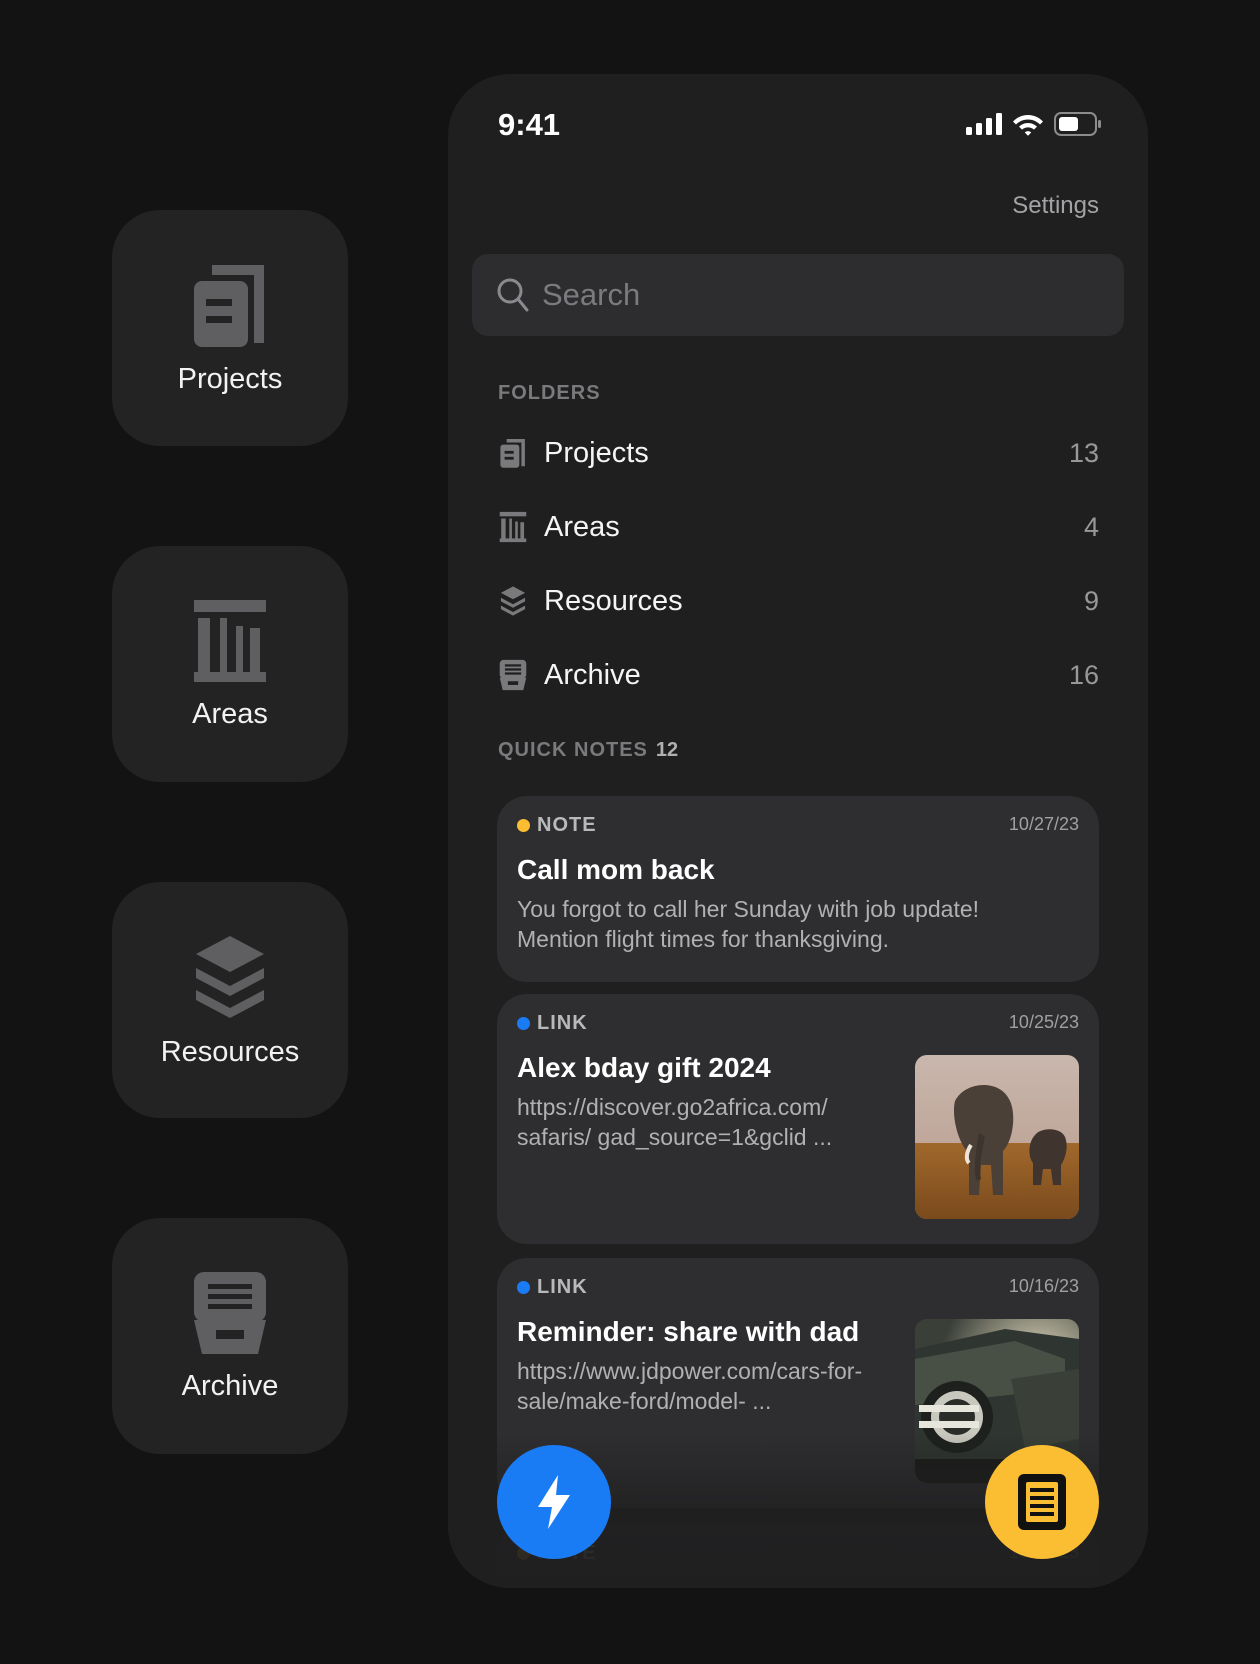 The width and height of the screenshot is (1260, 1664). What do you see at coordinates (644, 1067) in the screenshot?
I see `note-title: Alex bday gift 2024` at bounding box center [644, 1067].